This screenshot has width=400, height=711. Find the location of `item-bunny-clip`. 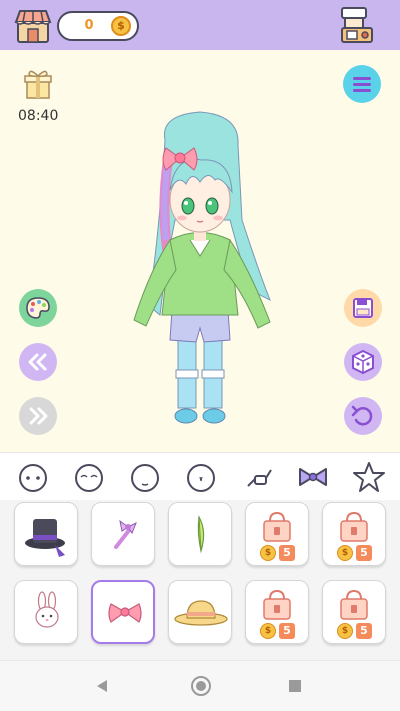

item-bunny-clip is located at coordinates (46, 612).